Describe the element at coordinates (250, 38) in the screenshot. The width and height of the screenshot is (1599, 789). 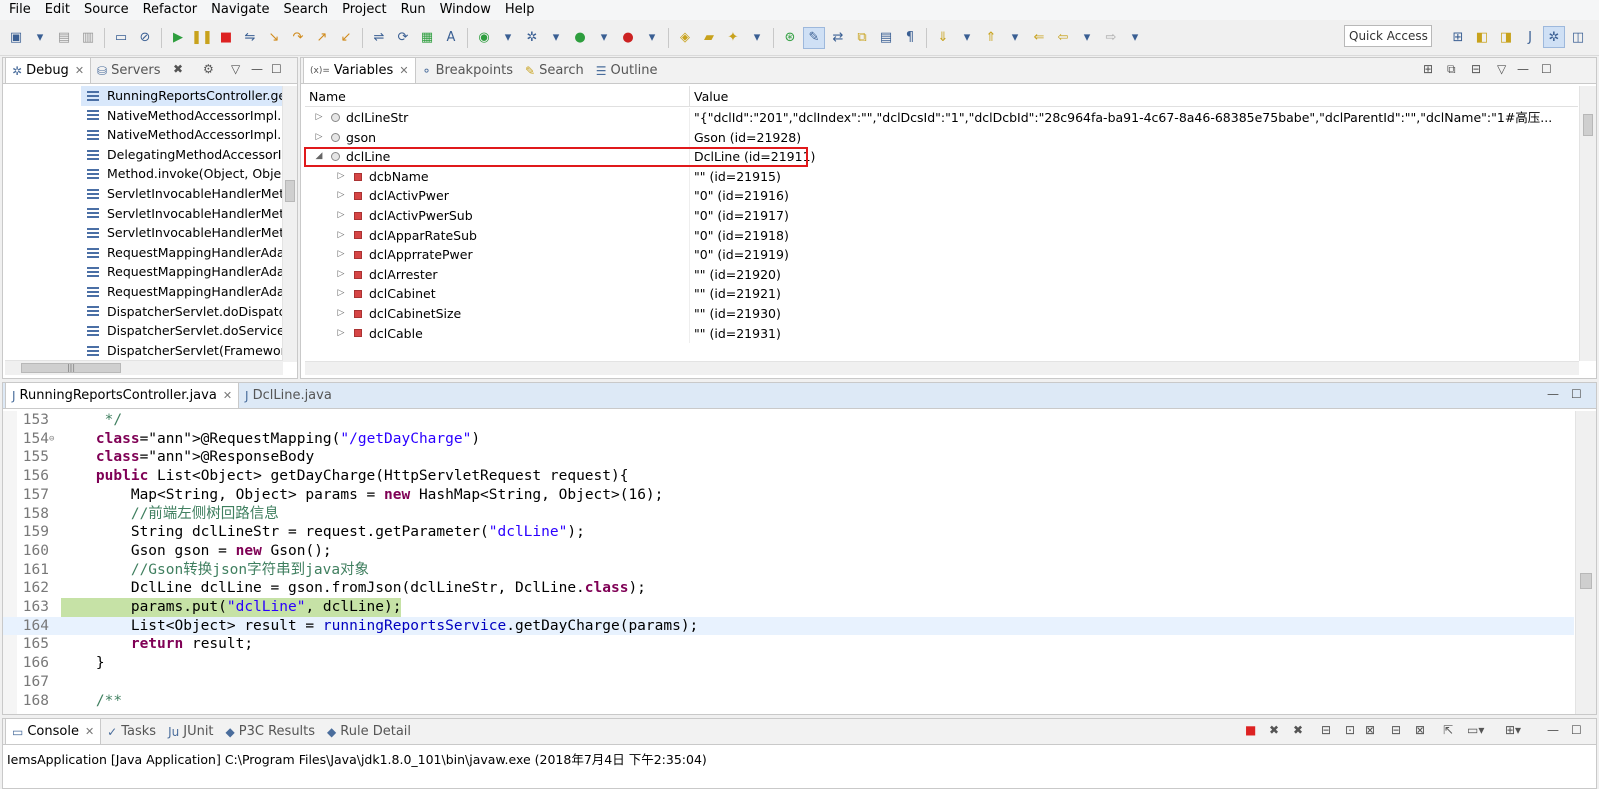
I see `disconnect-icon: ⇋` at that location.